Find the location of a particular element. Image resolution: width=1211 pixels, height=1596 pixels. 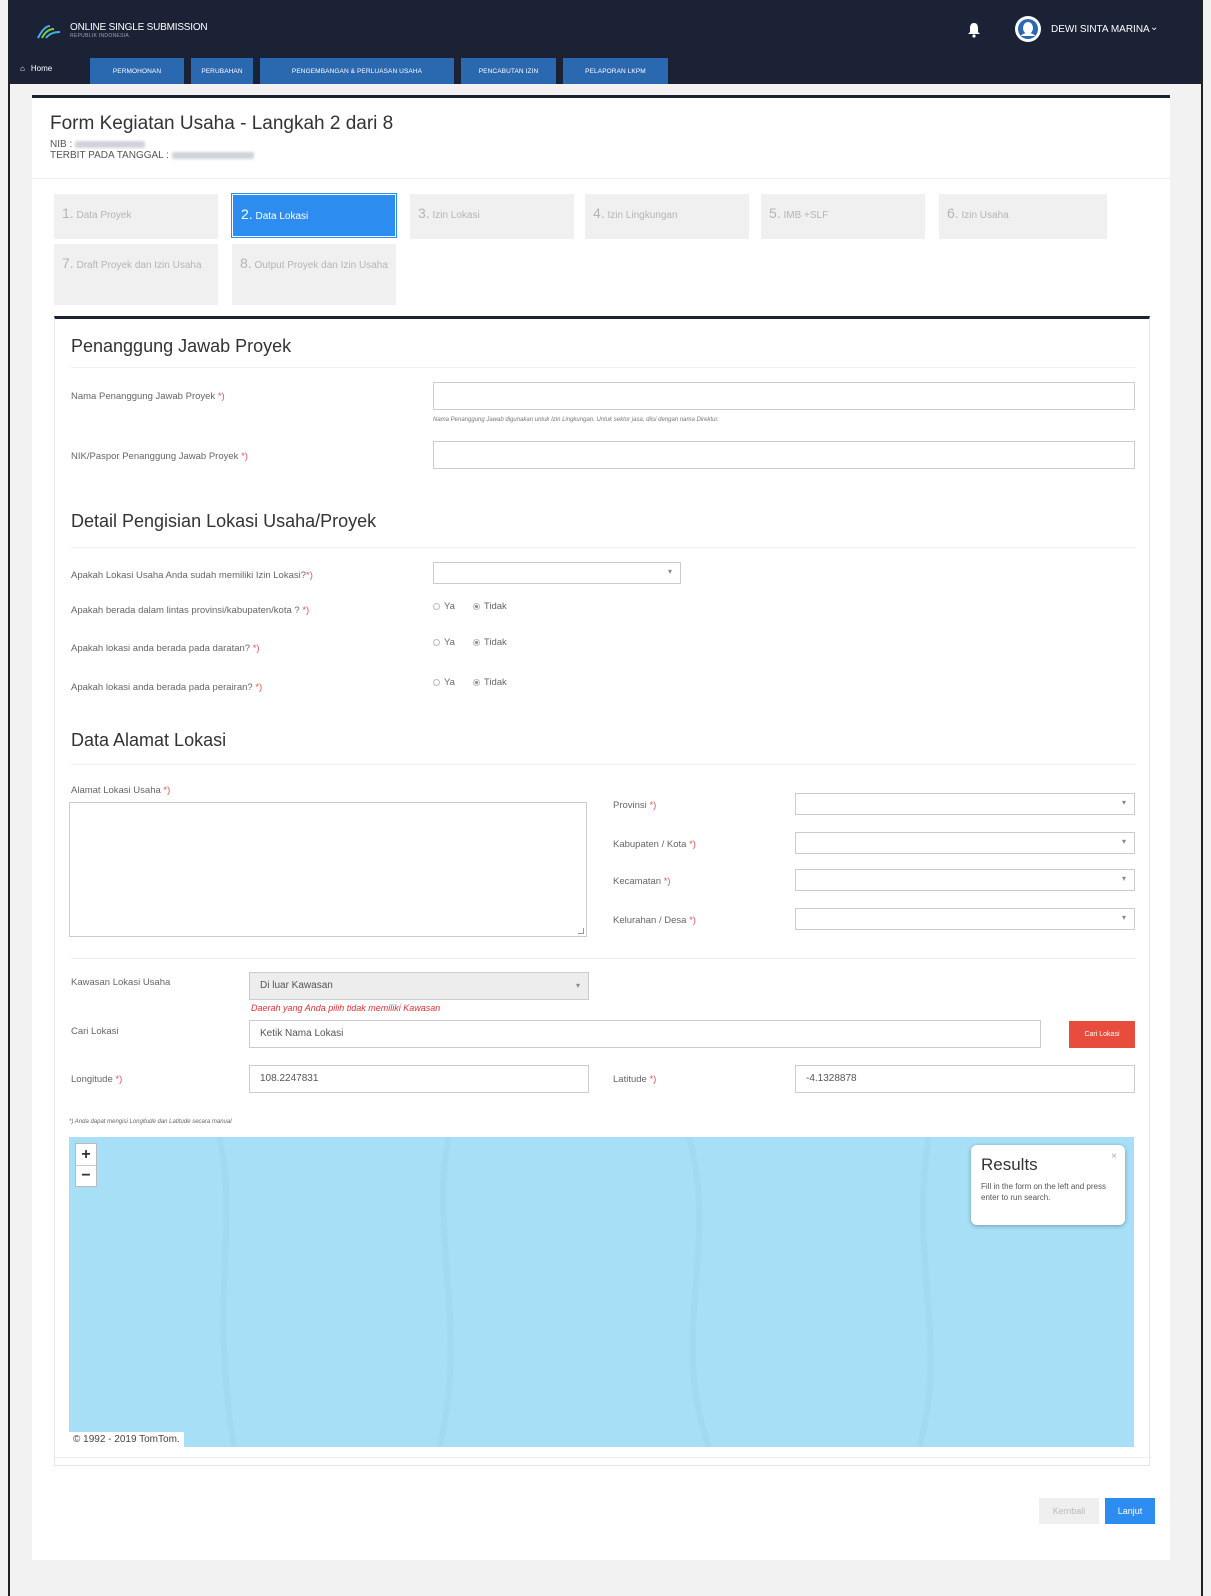

step-number: 3. is located at coordinates (424, 213).